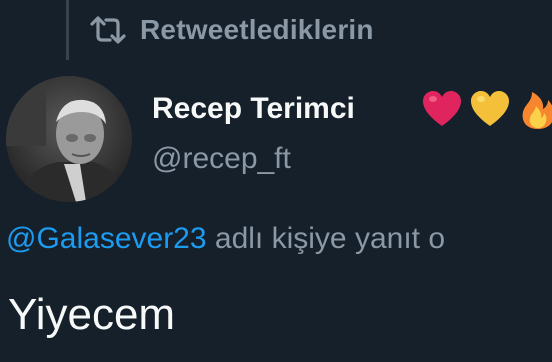 The height and width of the screenshot is (362, 552). I want to click on reply-context: @Galasever23 adlı kişiye yanıt o, so click(225, 239).